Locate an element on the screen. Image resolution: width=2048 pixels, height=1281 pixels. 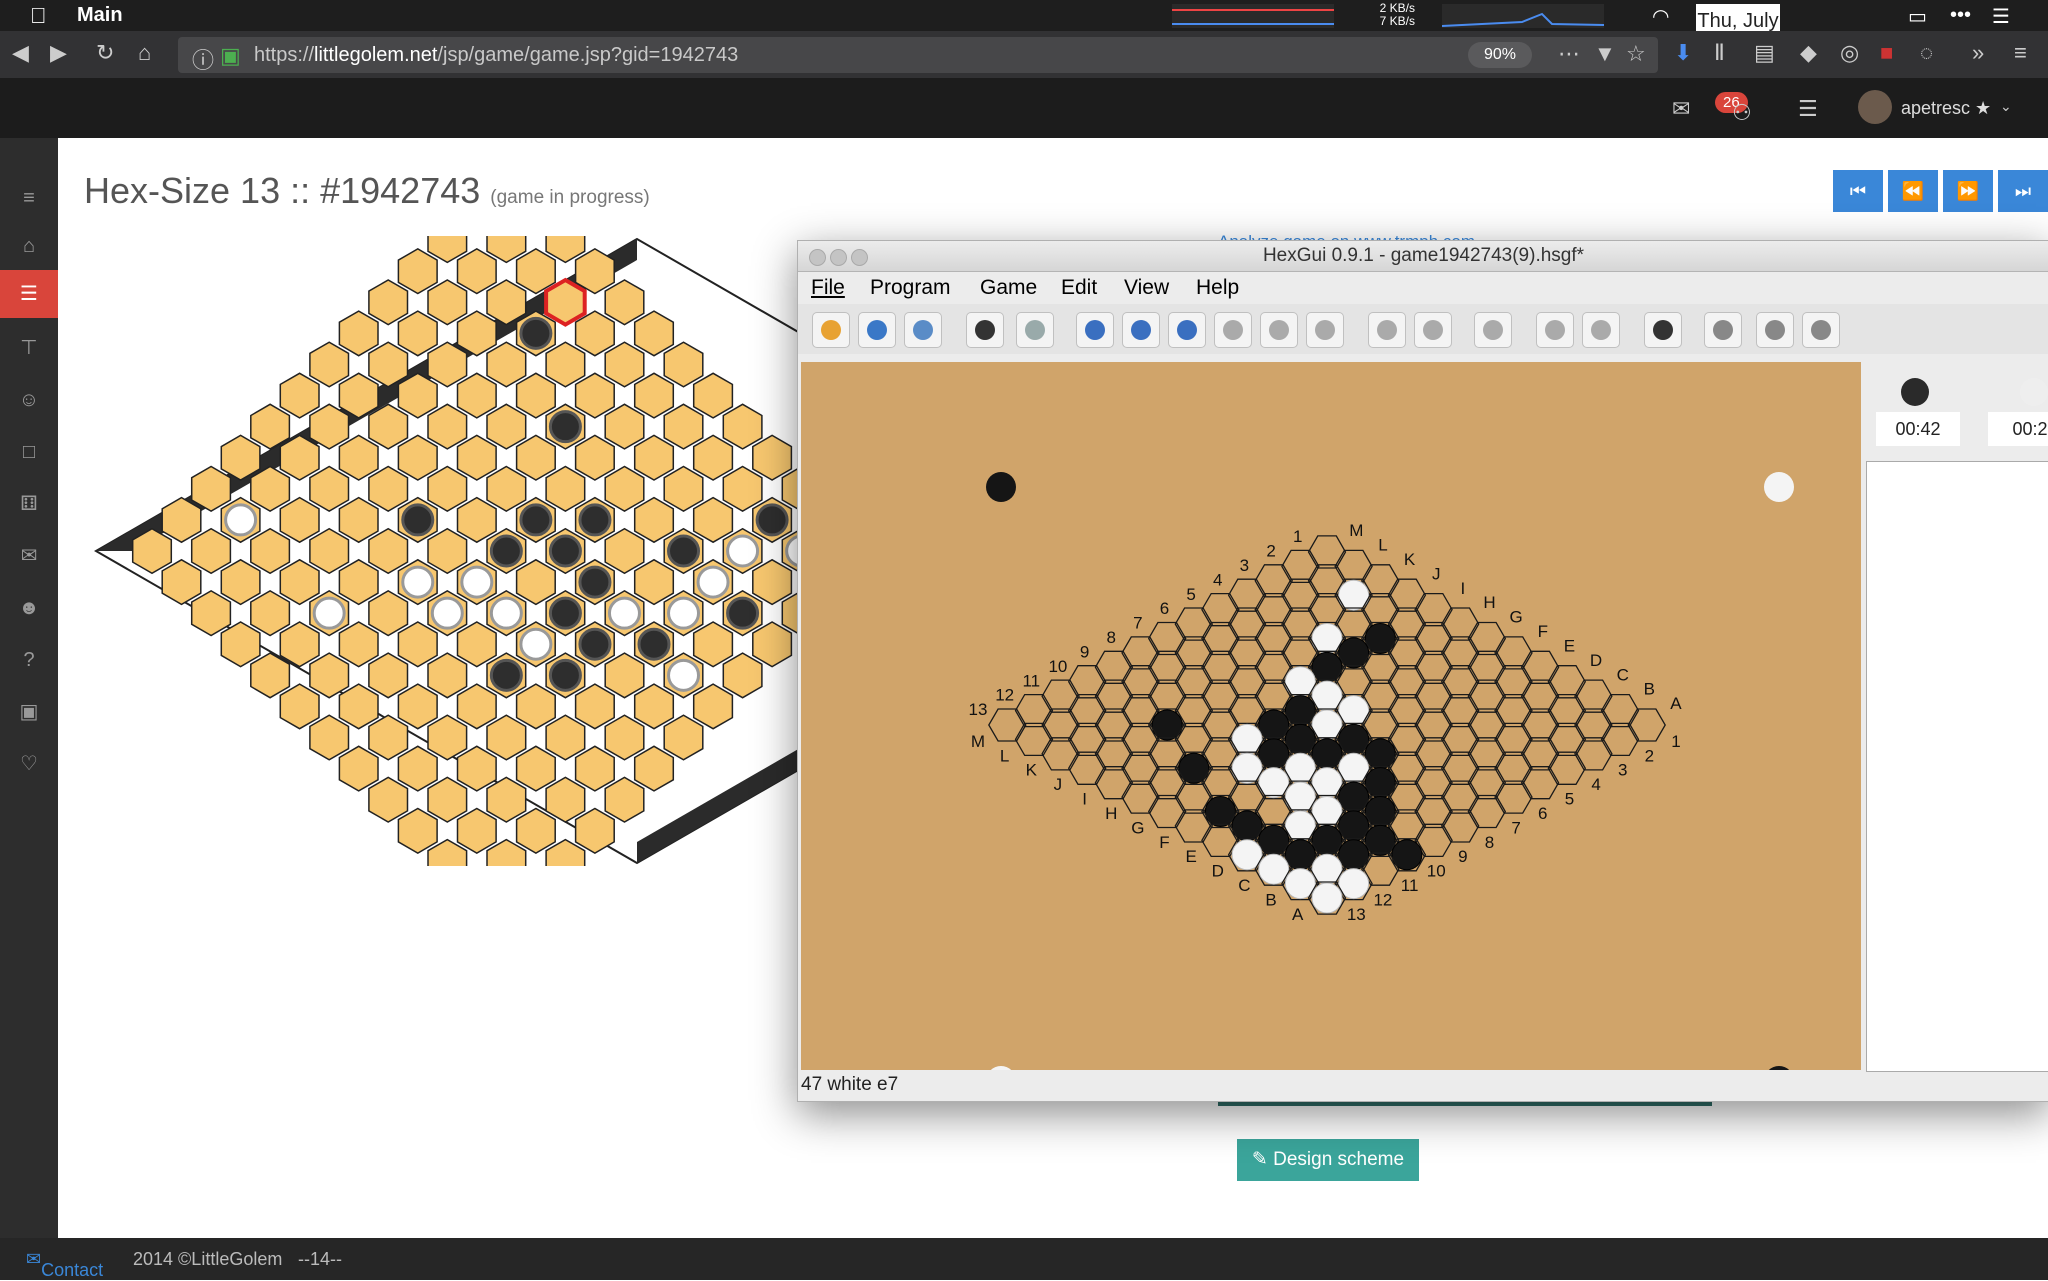
list-icon: ☰ is located at coordinates (1808, 109).